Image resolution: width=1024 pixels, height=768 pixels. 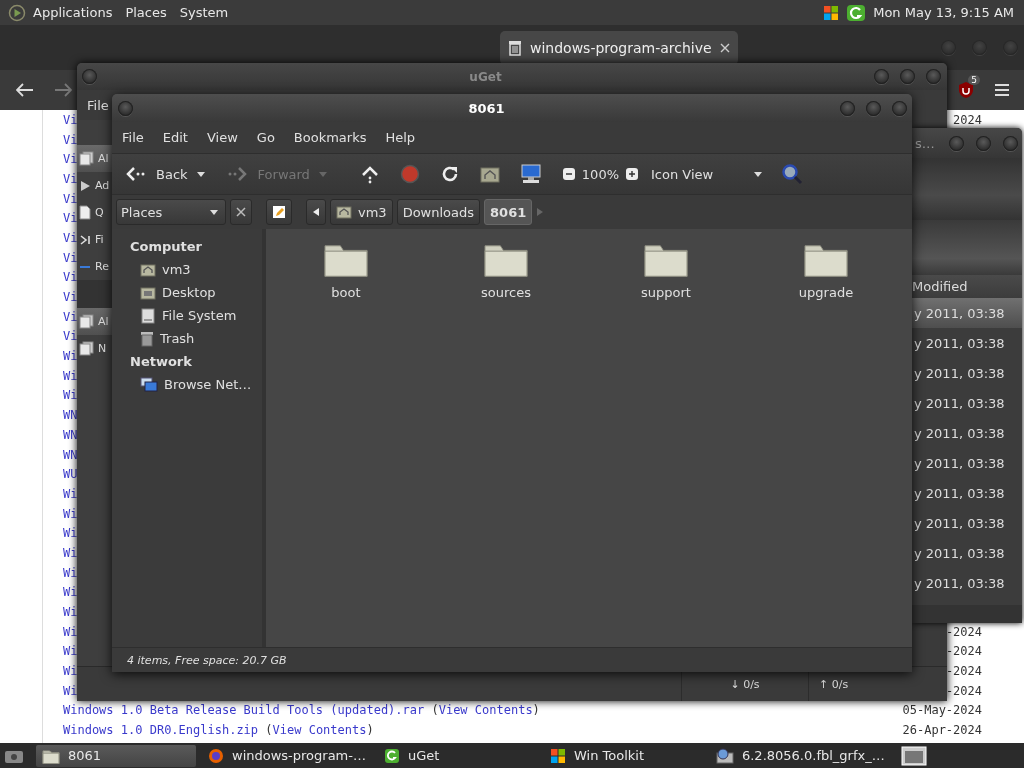 What do you see at coordinates (279, 212) in the screenshot?
I see `edit-location-button` at bounding box center [279, 212].